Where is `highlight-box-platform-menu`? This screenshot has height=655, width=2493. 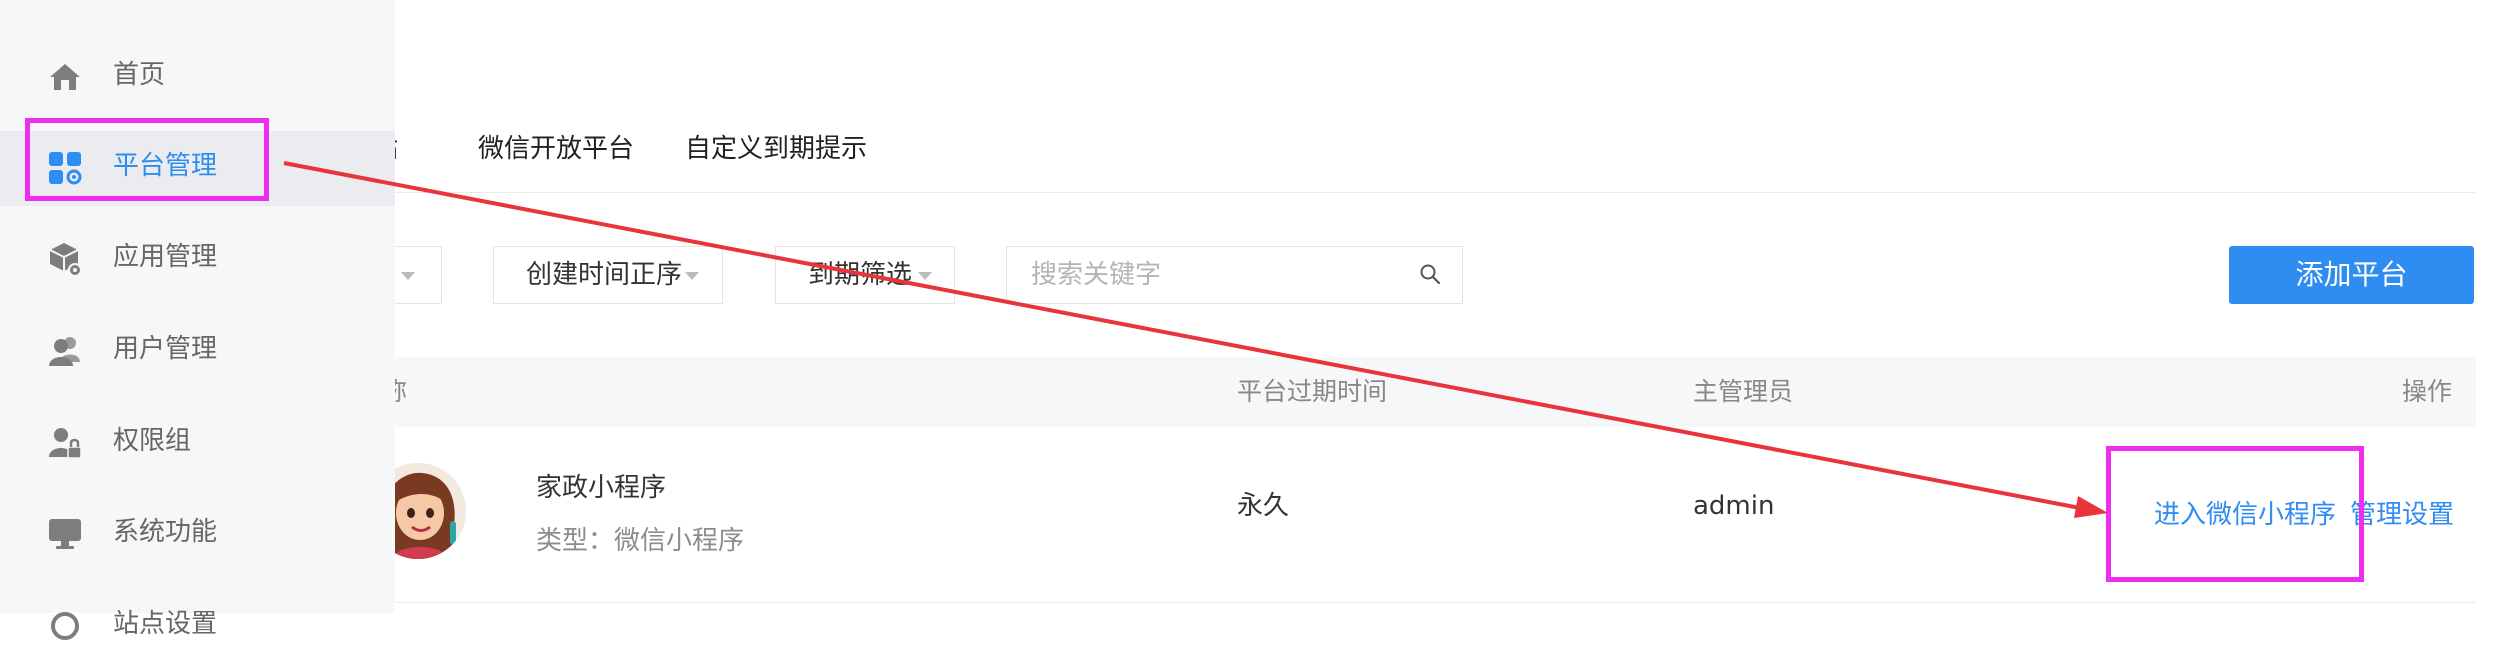 highlight-box-platform-menu is located at coordinates (147, 159).